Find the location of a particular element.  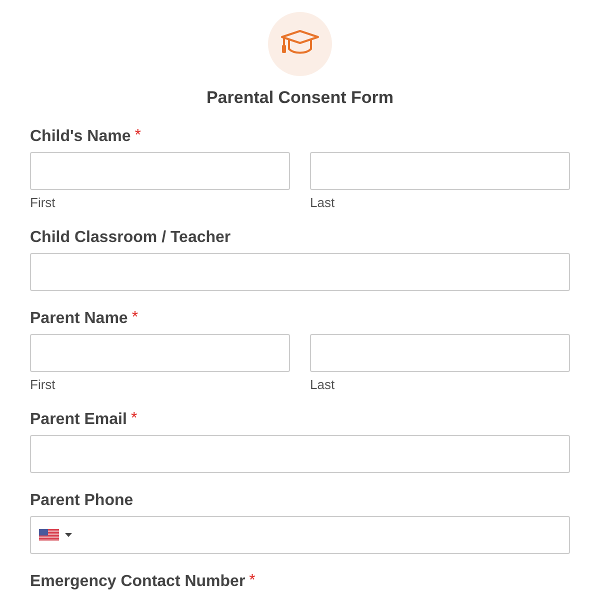

field-label: Child Classroom / Teacher is located at coordinates (130, 238).